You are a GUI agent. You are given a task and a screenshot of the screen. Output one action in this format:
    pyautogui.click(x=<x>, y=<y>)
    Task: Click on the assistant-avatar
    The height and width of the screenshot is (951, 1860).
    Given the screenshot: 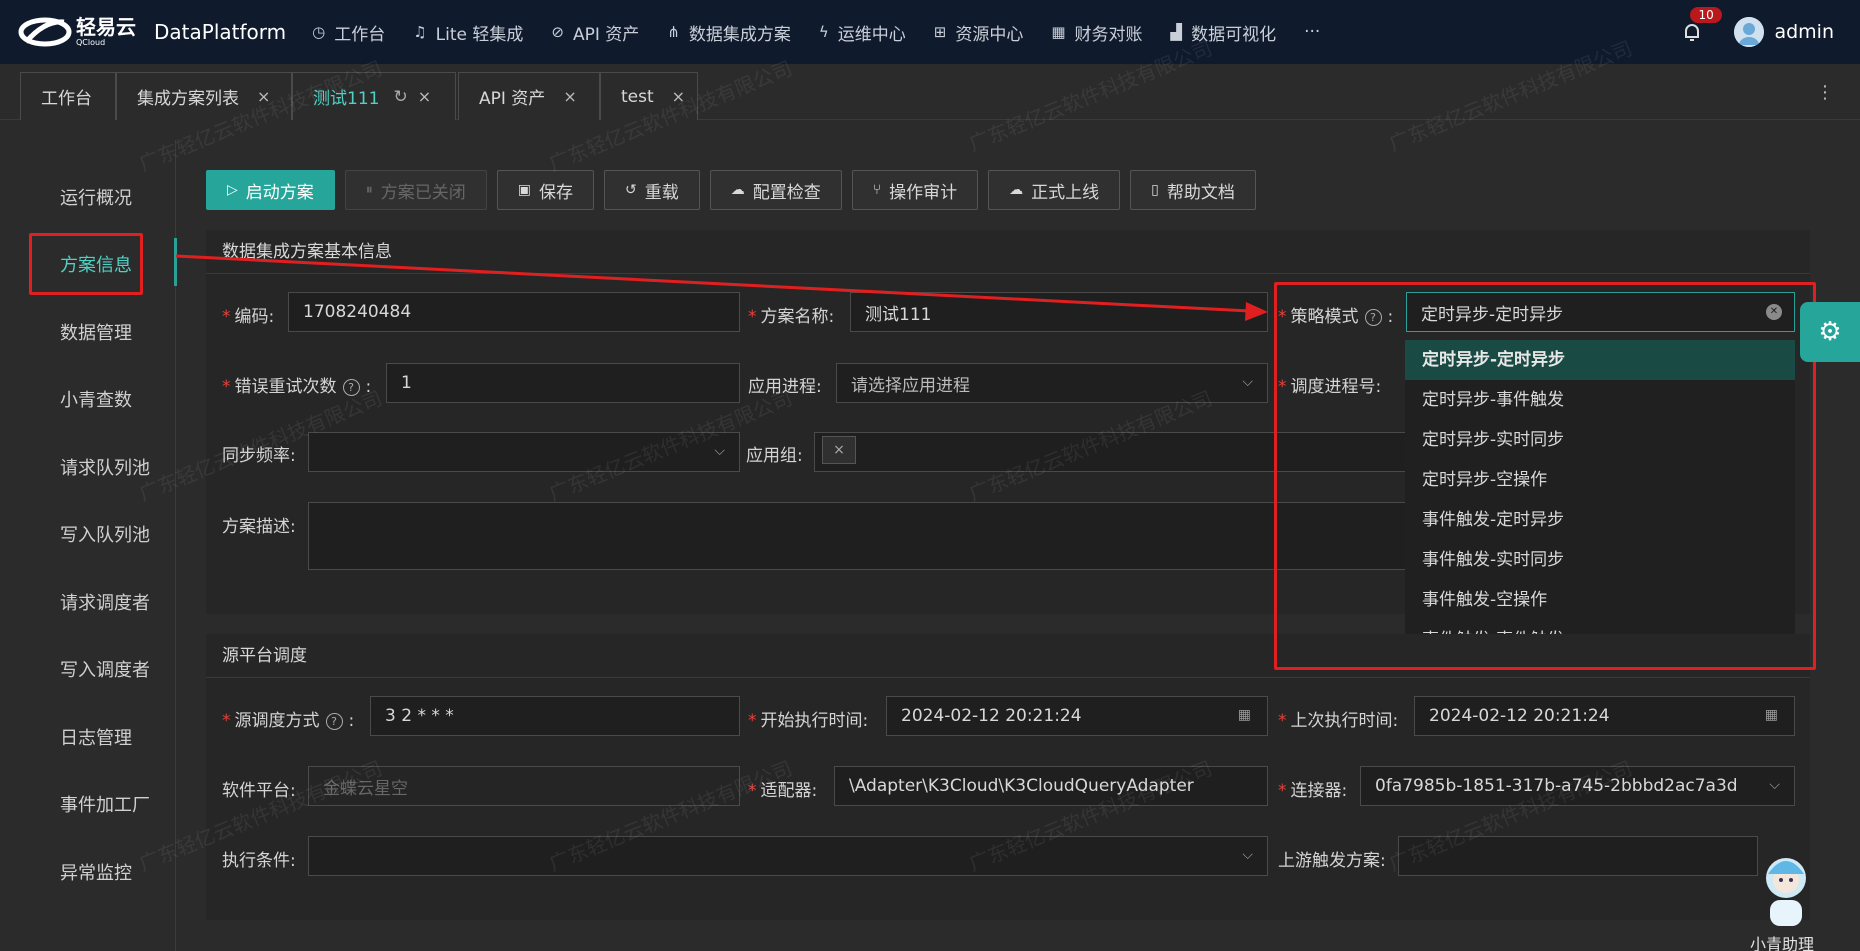 What is the action you would take?
    pyautogui.click(x=1786, y=891)
    